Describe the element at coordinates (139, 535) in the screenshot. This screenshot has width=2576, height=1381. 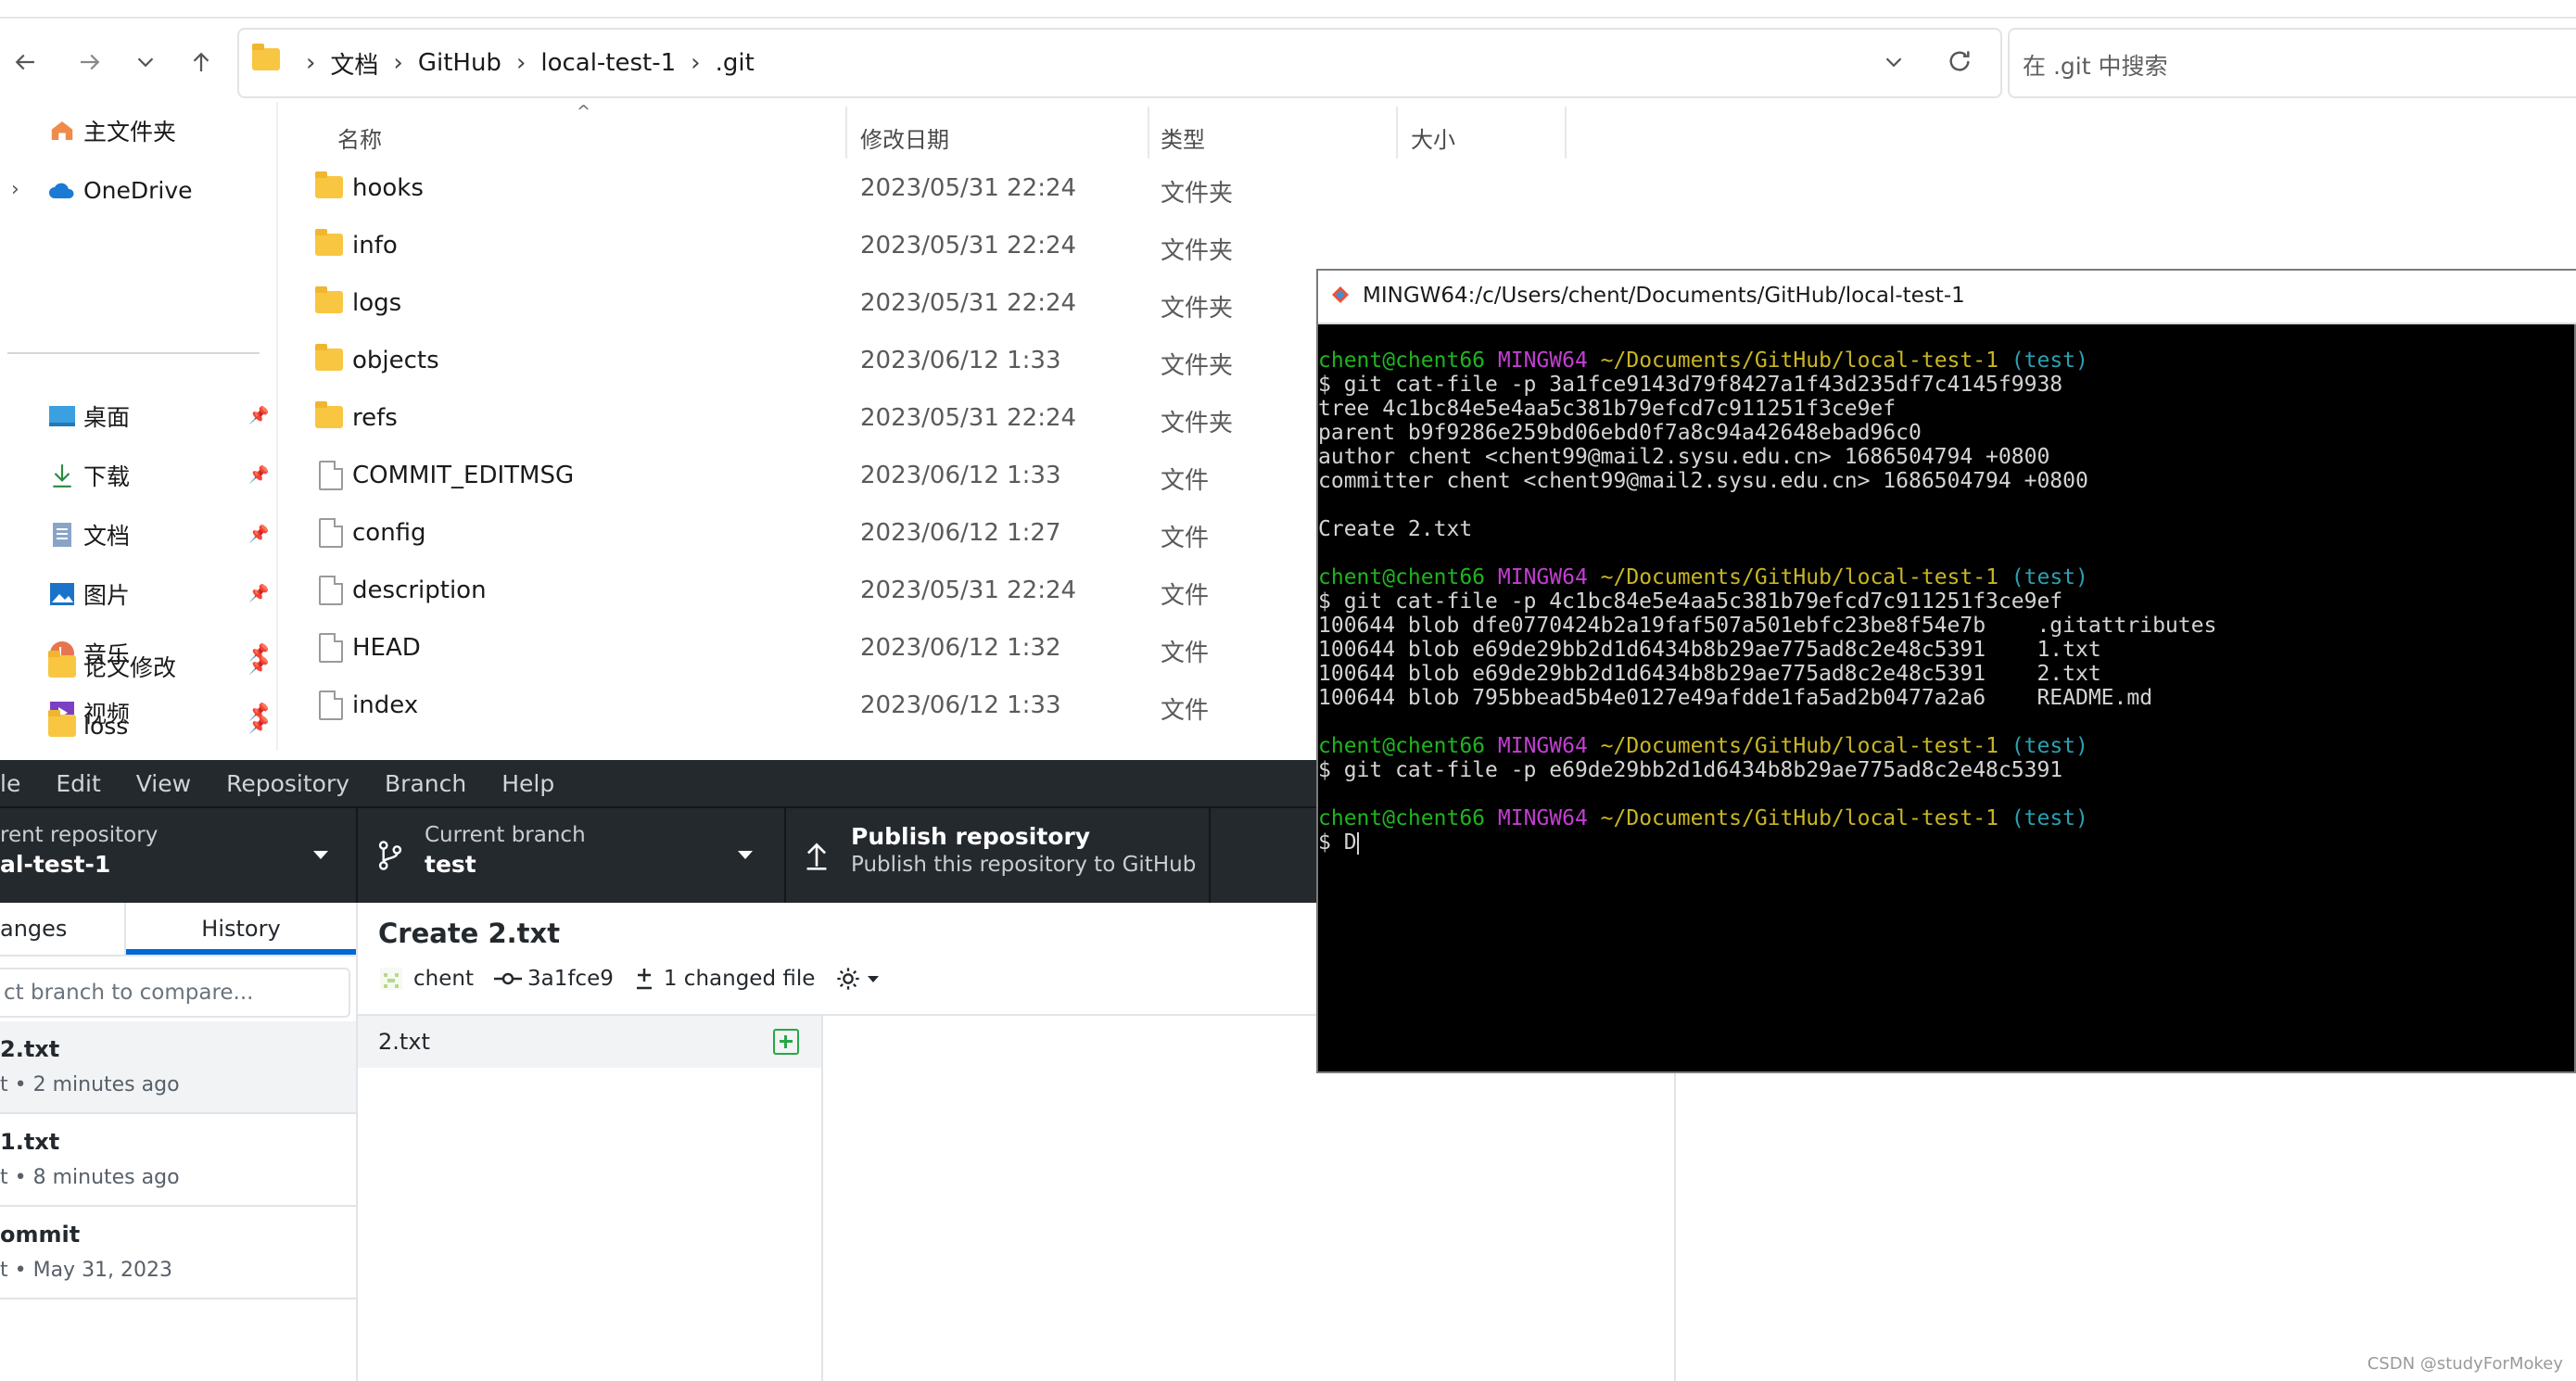
I see `sidebar-item-documents: 文档 📌` at that location.